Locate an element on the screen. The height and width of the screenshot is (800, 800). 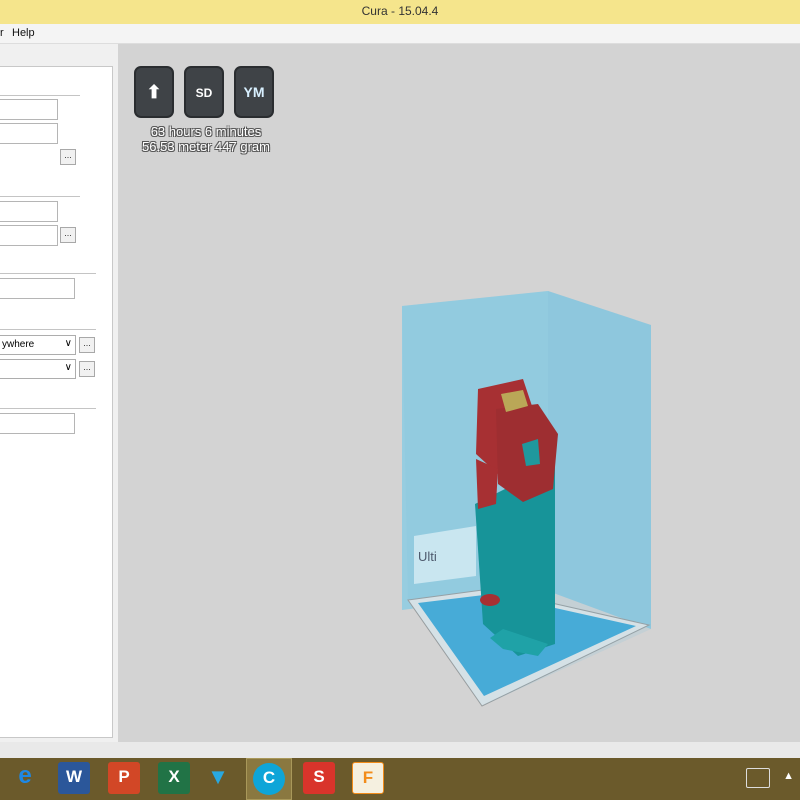
load-icon: ⬆ is located at coordinates (154, 92).